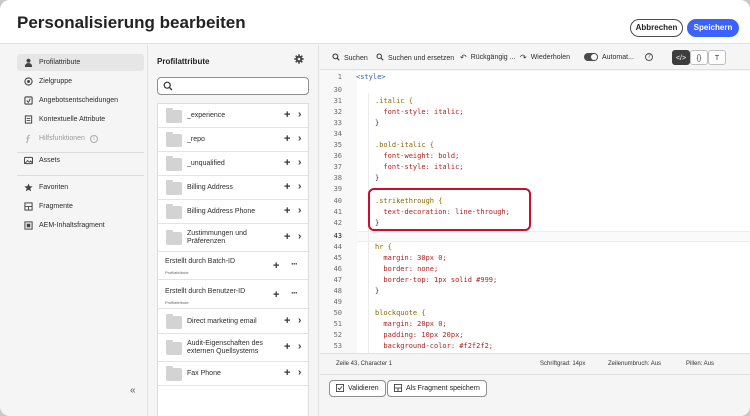 Image resolution: width=750 pixels, height=416 pixels. What do you see at coordinates (656, 28) in the screenshot?
I see `cancel-button: Abbrechen` at bounding box center [656, 28].